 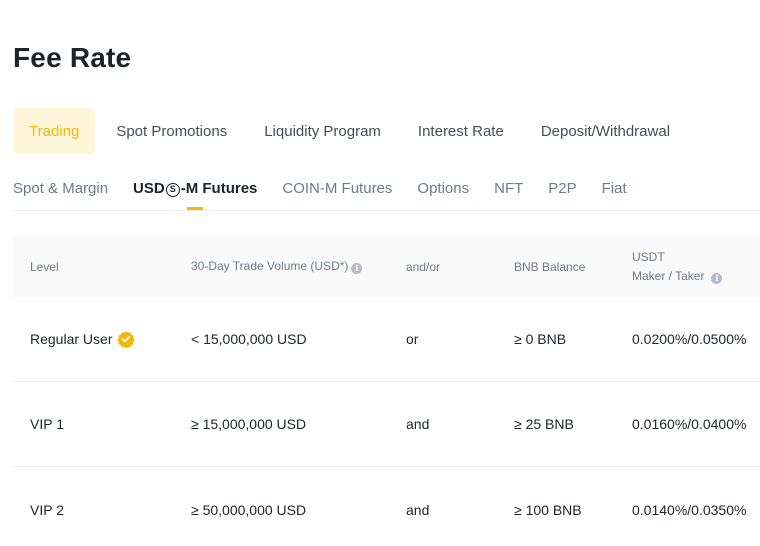 What do you see at coordinates (71, 339) in the screenshot?
I see `row-level-label: Regular User` at bounding box center [71, 339].